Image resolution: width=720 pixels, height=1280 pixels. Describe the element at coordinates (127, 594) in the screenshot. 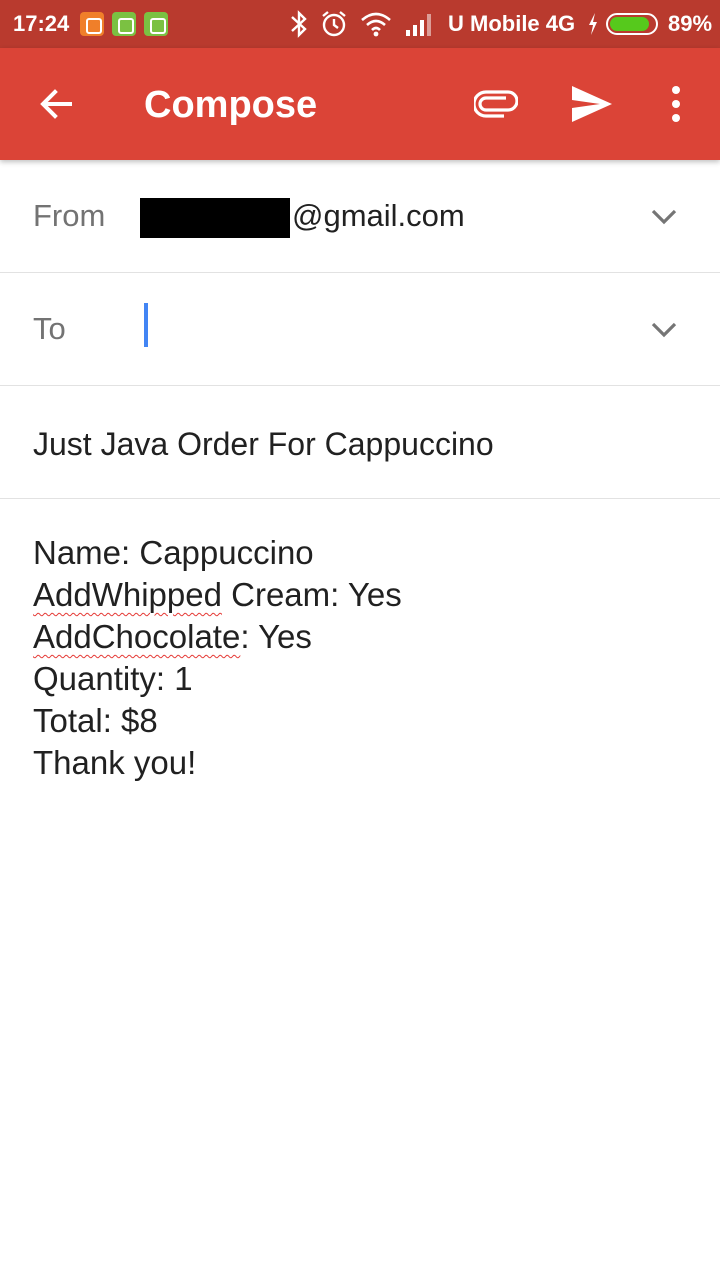

I see `misspelled-word: AddWhipped` at that location.